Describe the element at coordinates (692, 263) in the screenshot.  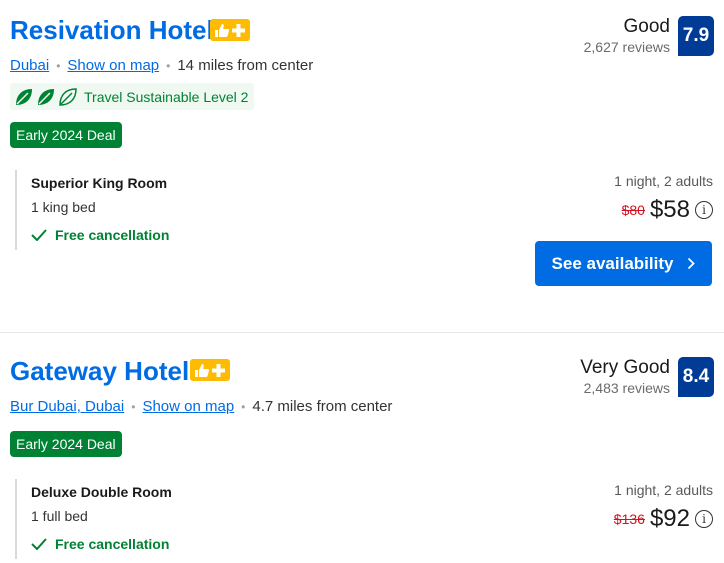
I see `chevron-right-icon` at that location.